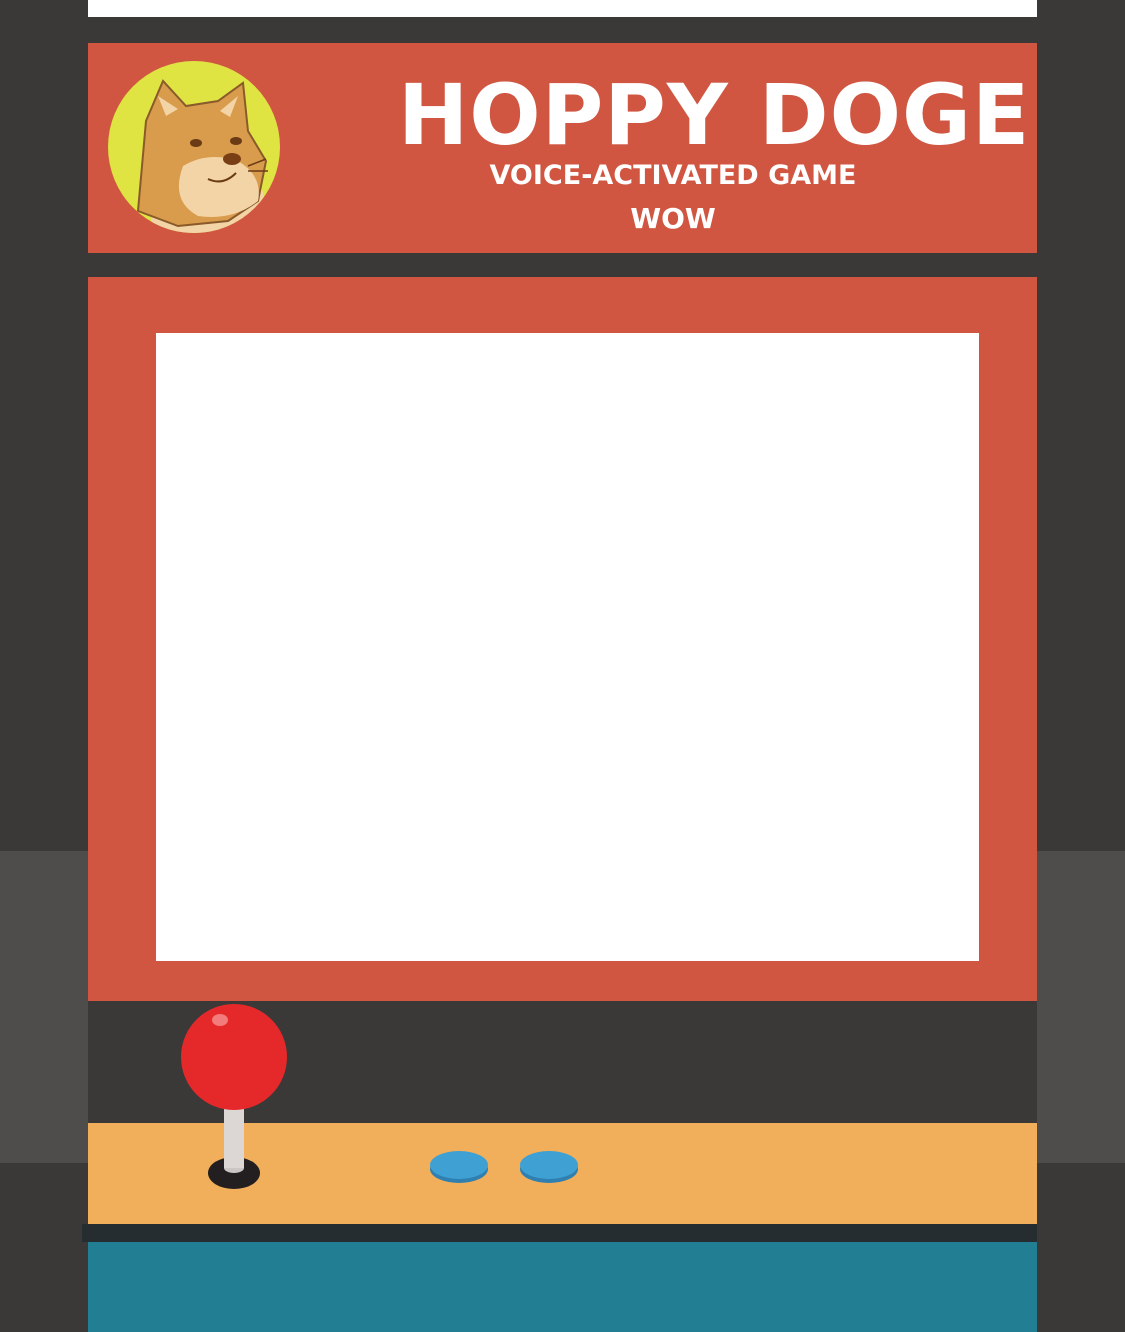 Image resolution: width=1125 pixels, height=1332 pixels. What do you see at coordinates (194, 147) in the screenshot?
I see `doge-icon` at bounding box center [194, 147].